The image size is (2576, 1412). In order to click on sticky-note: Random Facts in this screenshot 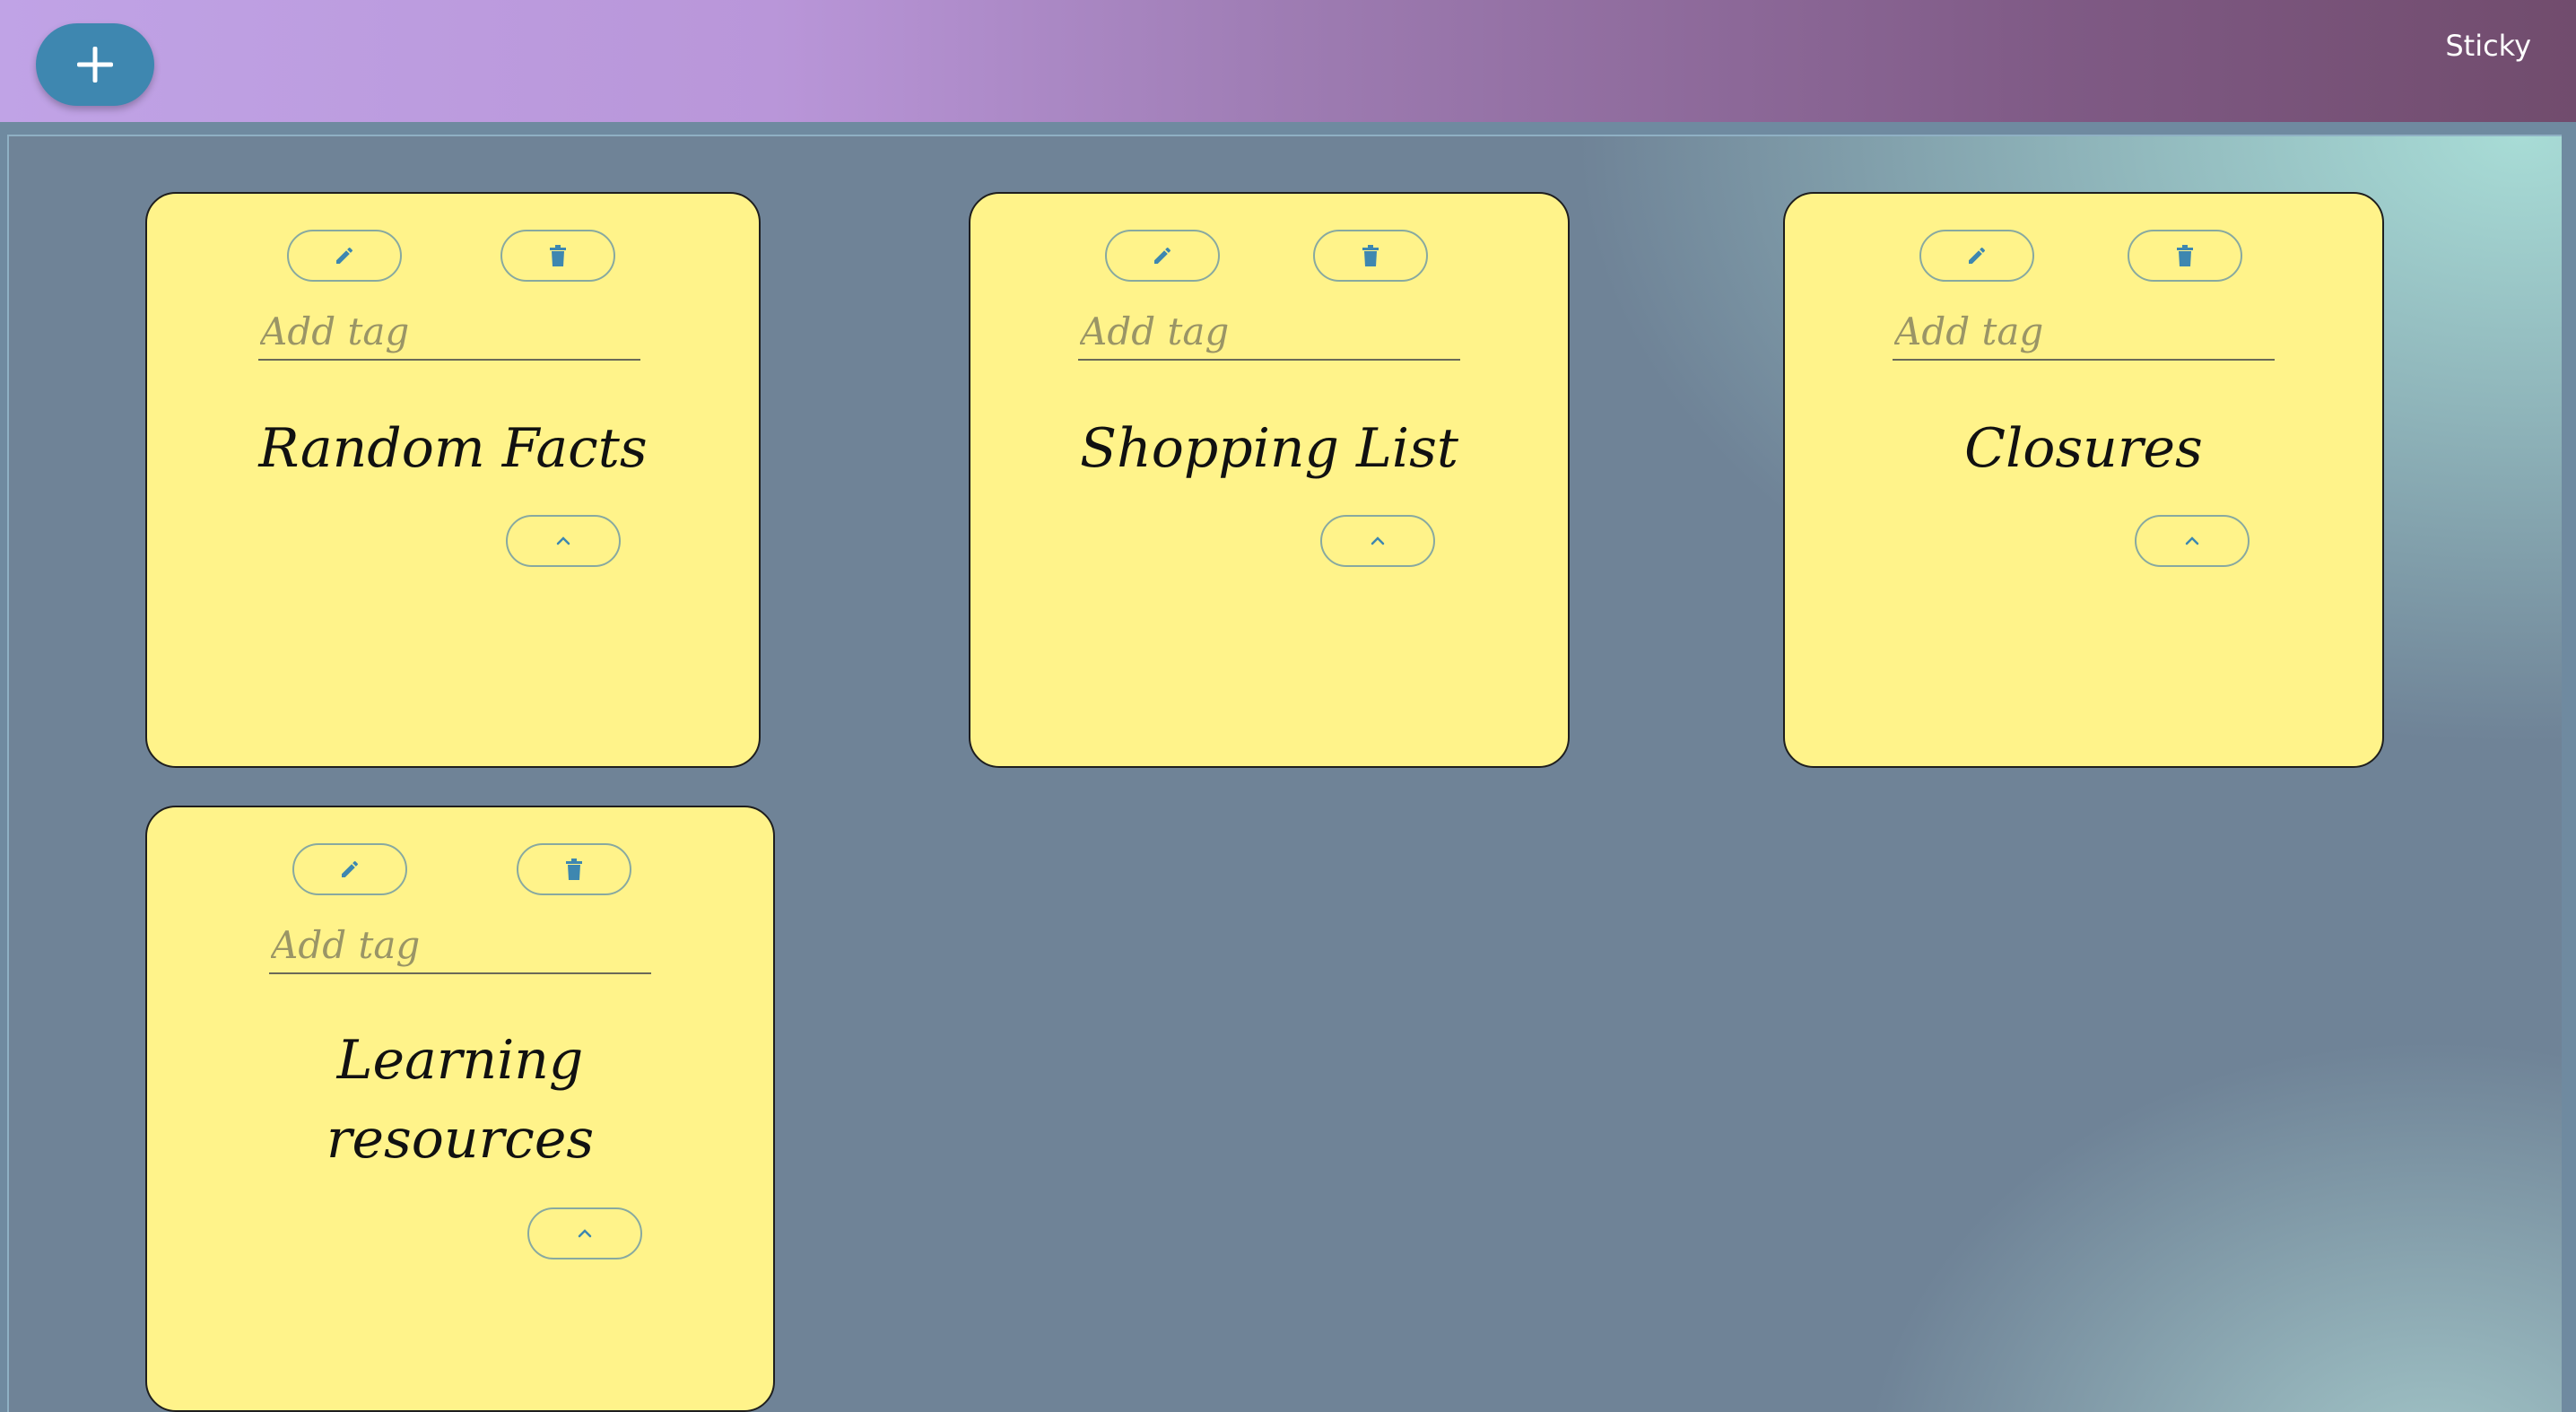, I will do `click(453, 480)`.